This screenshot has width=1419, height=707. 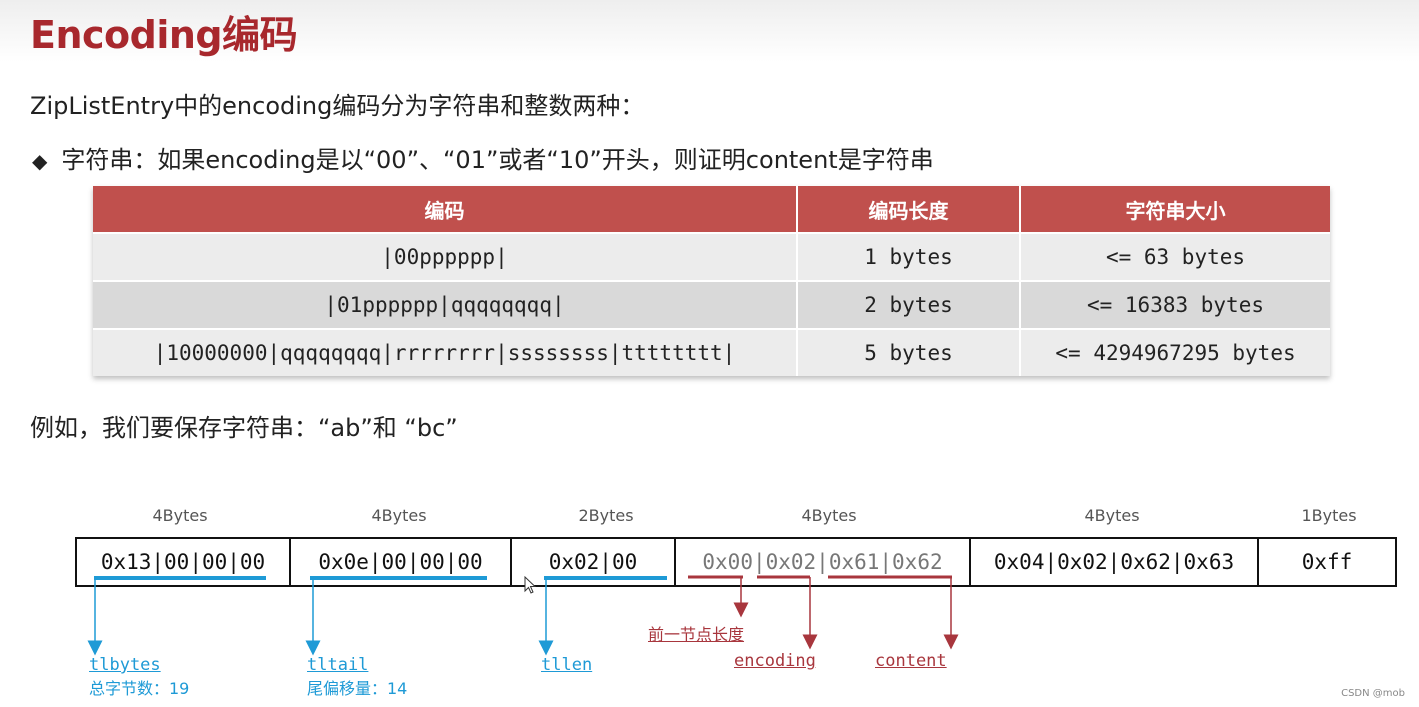 I want to click on tlbytes-description: 总字节数：19, so click(x=139, y=688).